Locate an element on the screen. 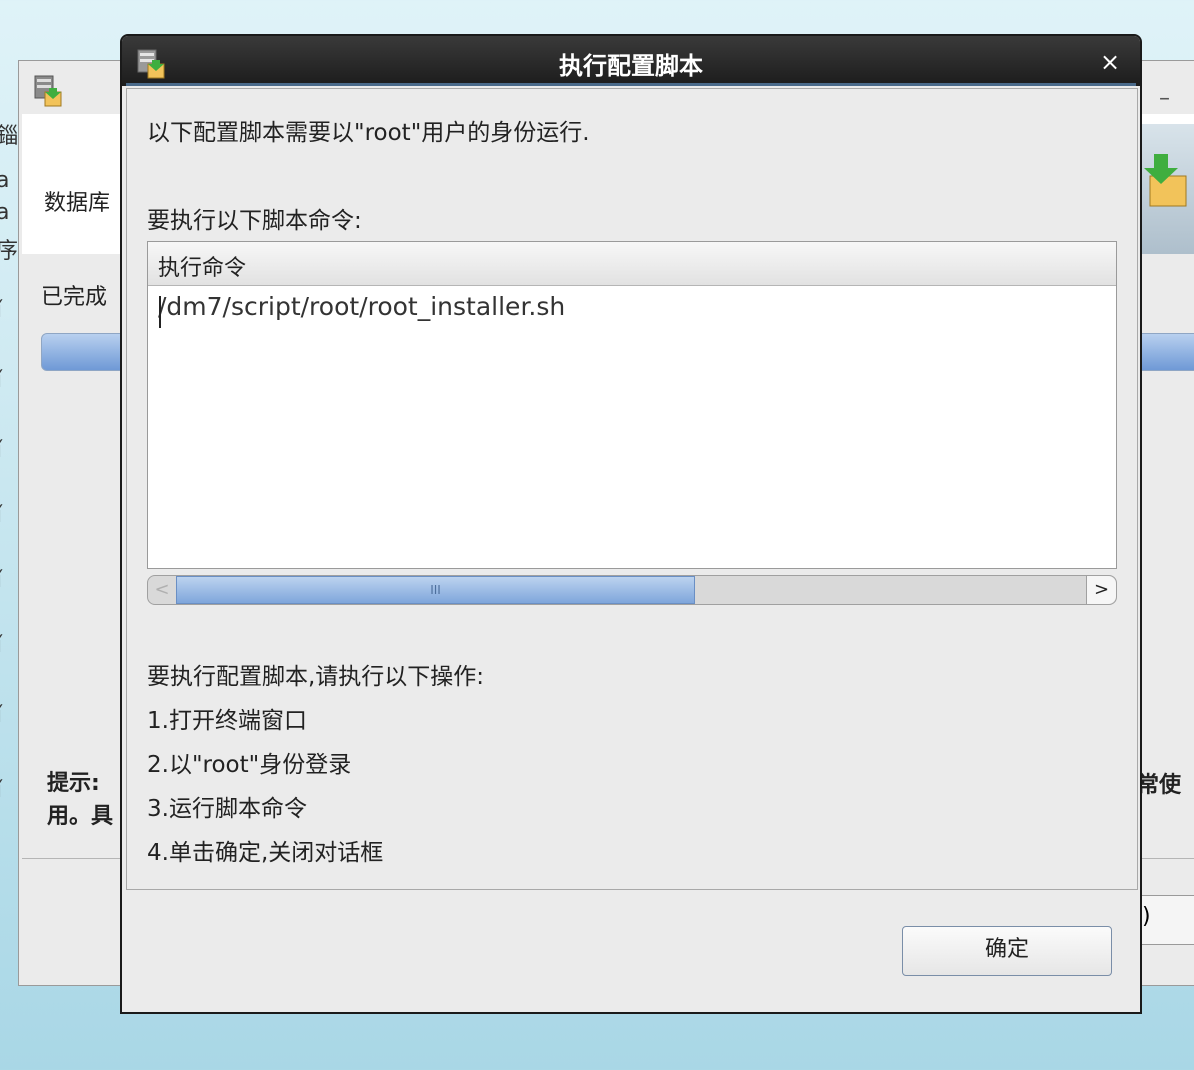 The width and height of the screenshot is (1194, 1070). table-row: /dm7/script/root/root_installer.sh is located at coordinates (632, 310).